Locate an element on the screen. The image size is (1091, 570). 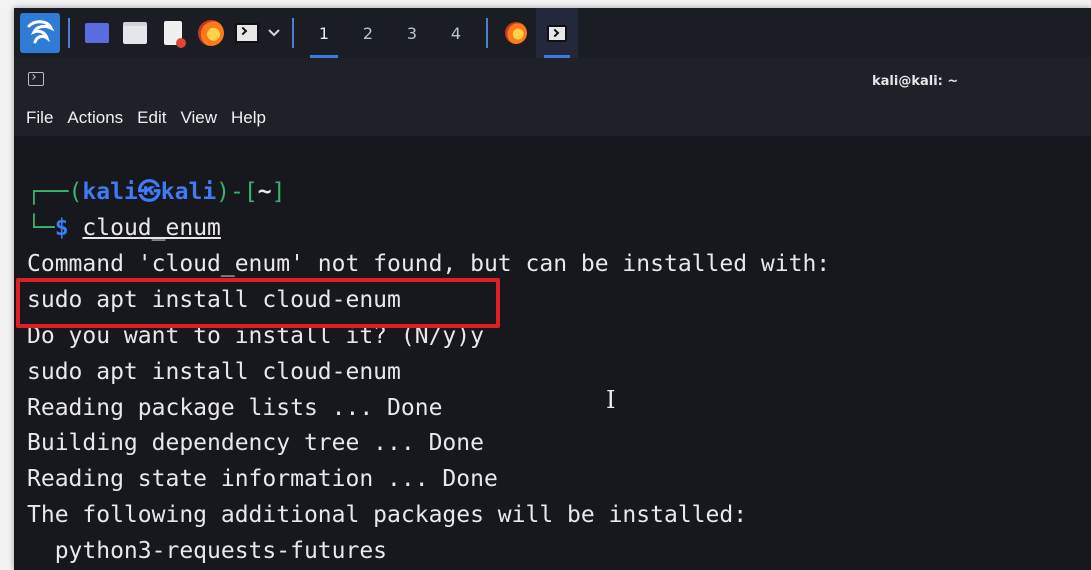
terminal-dropdown-button is located at coordinates (274, 33).